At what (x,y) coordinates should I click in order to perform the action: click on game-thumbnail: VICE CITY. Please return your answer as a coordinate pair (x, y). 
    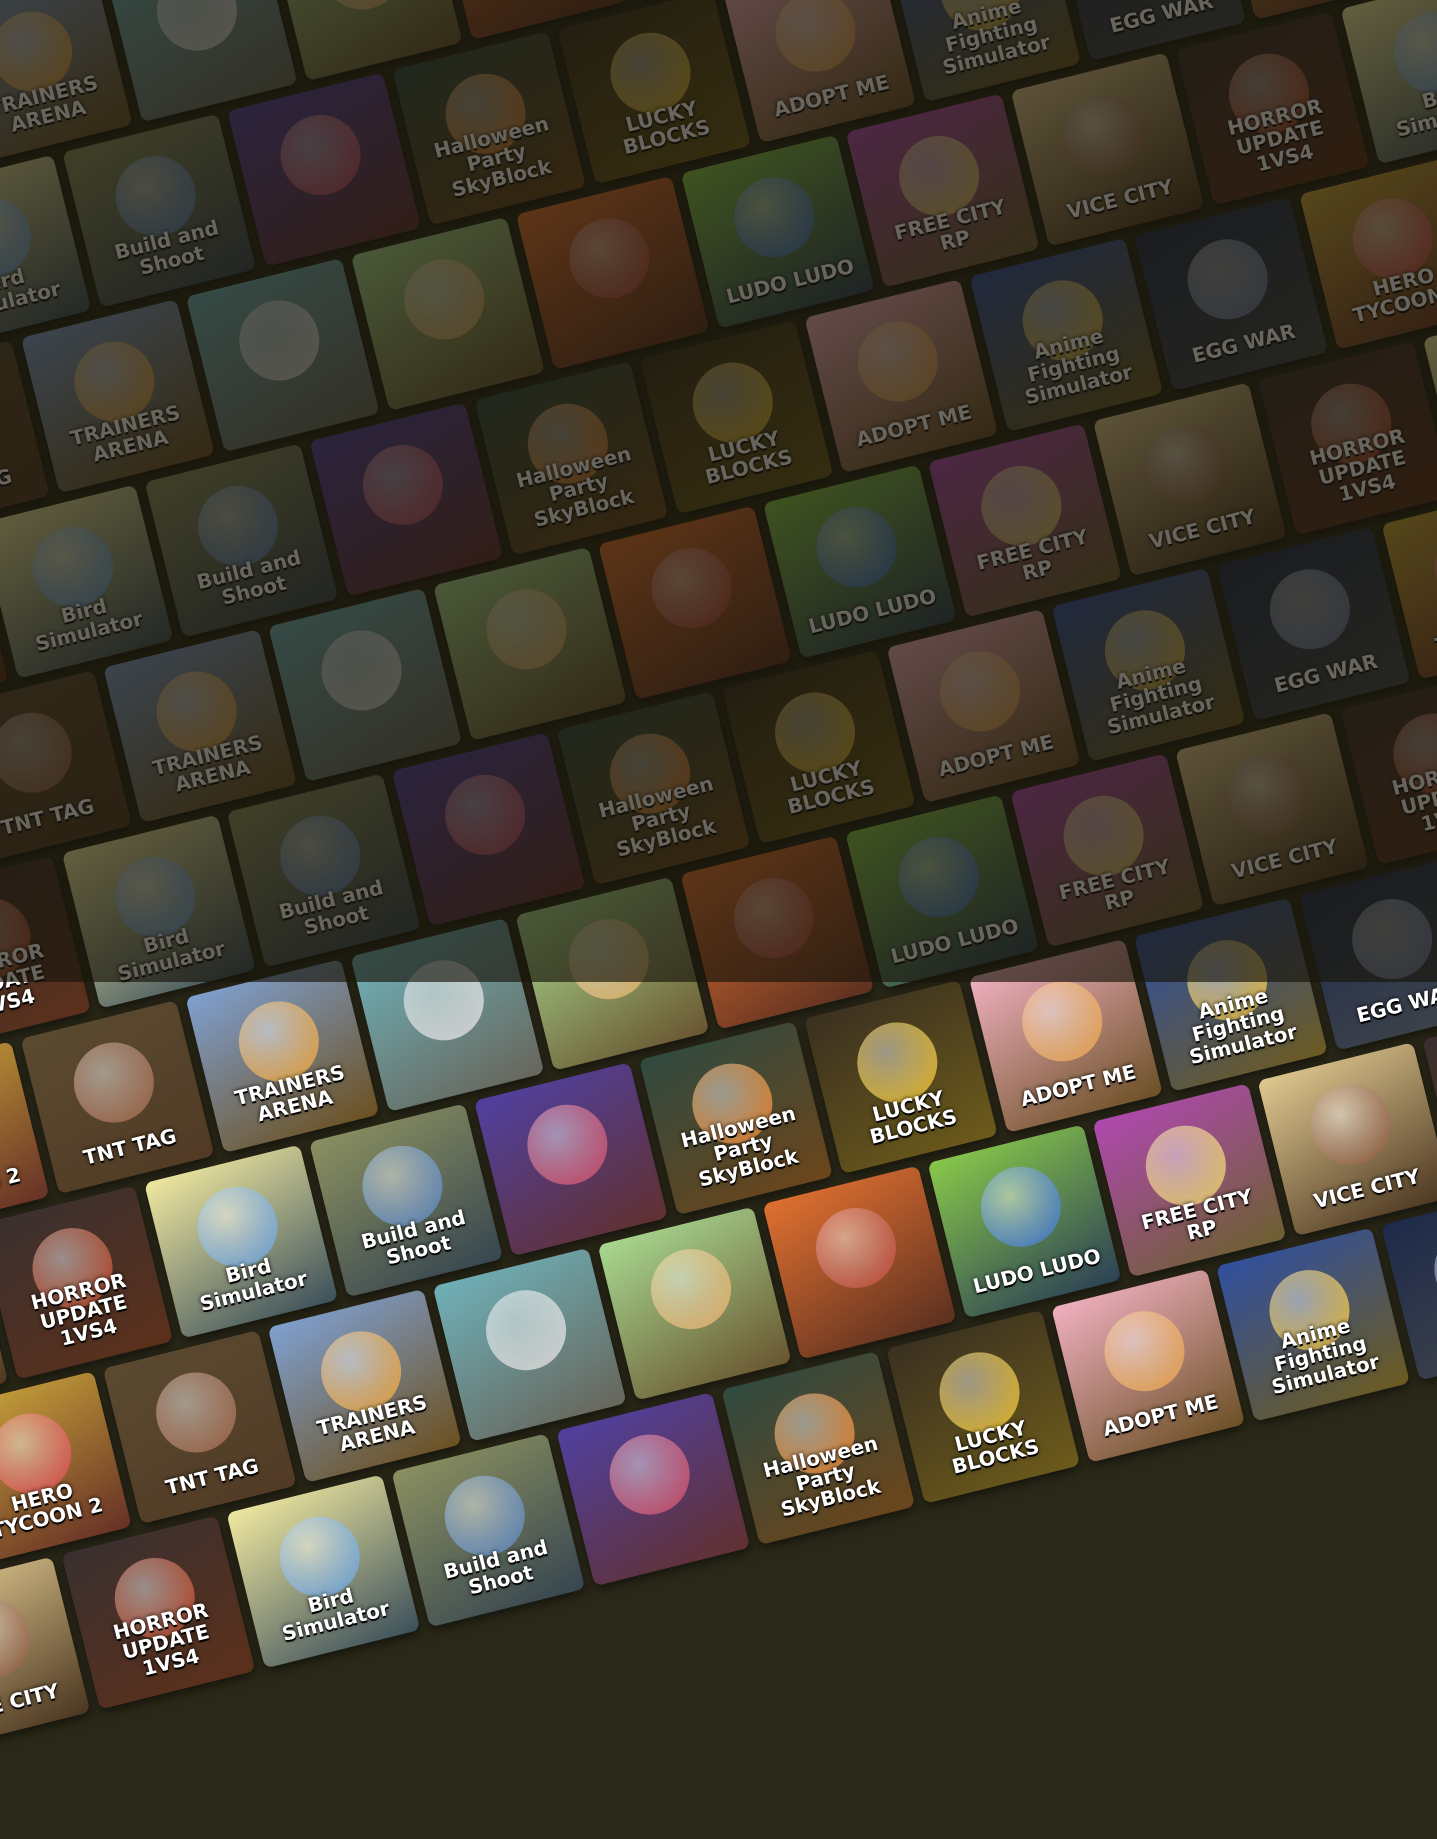
    Looking at the image, I should click on (1347, 1139).